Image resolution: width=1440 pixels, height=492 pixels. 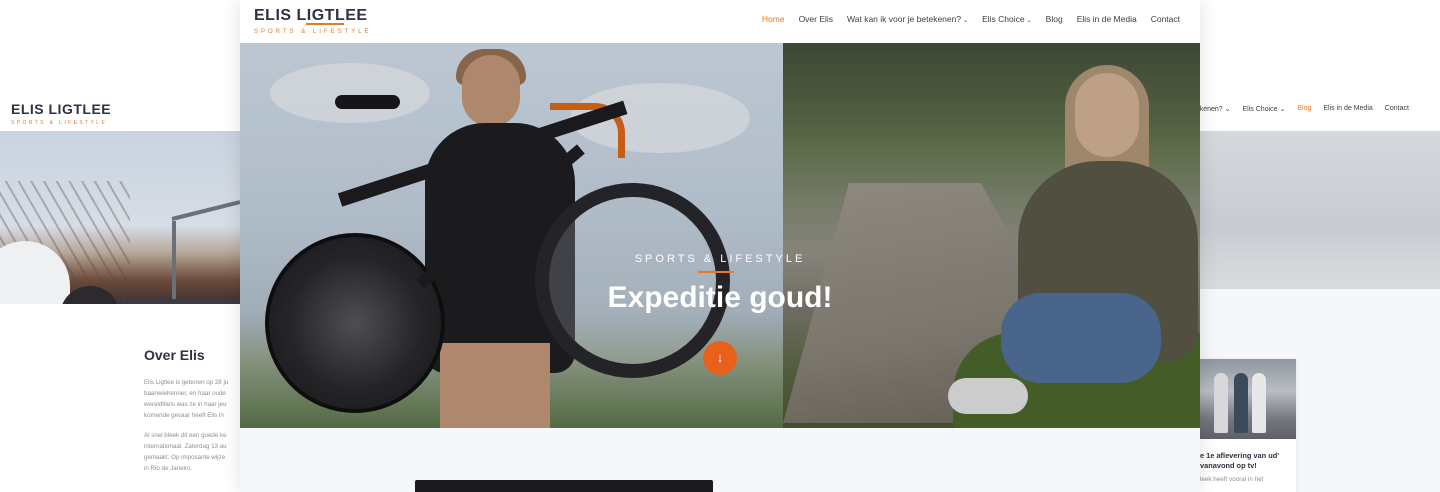 What do you see at coordinates (720, 460) in the screenshot?
I see `below-hero-section` at bounding box center [720, 460].